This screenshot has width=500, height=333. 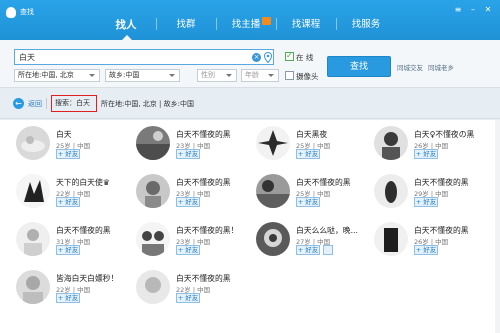 What do you see at coordinates (473, 10) in the screenshot?
I see `minimize-icon: –` at bounding box center [473, 10].